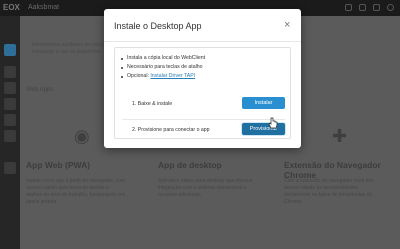  What do you see at coordinates (340, 136) in the screenshot?
I see `puzzle-icon: ✚` at bounding box center [340, 136].